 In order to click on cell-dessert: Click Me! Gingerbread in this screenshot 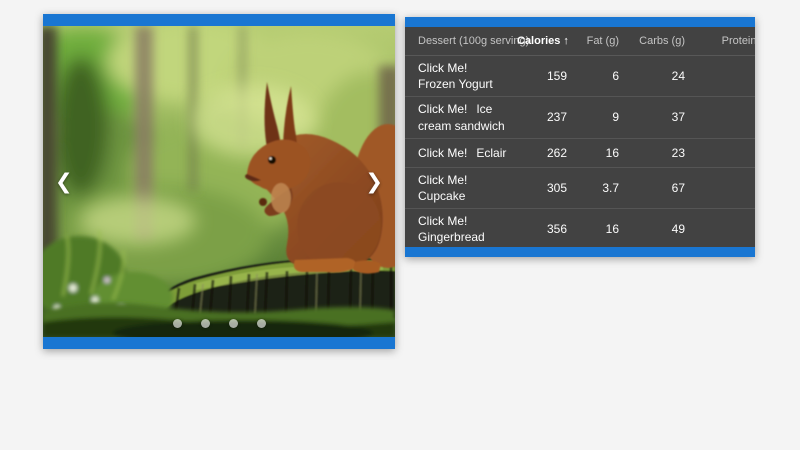, I will do `click(461, 227)`.